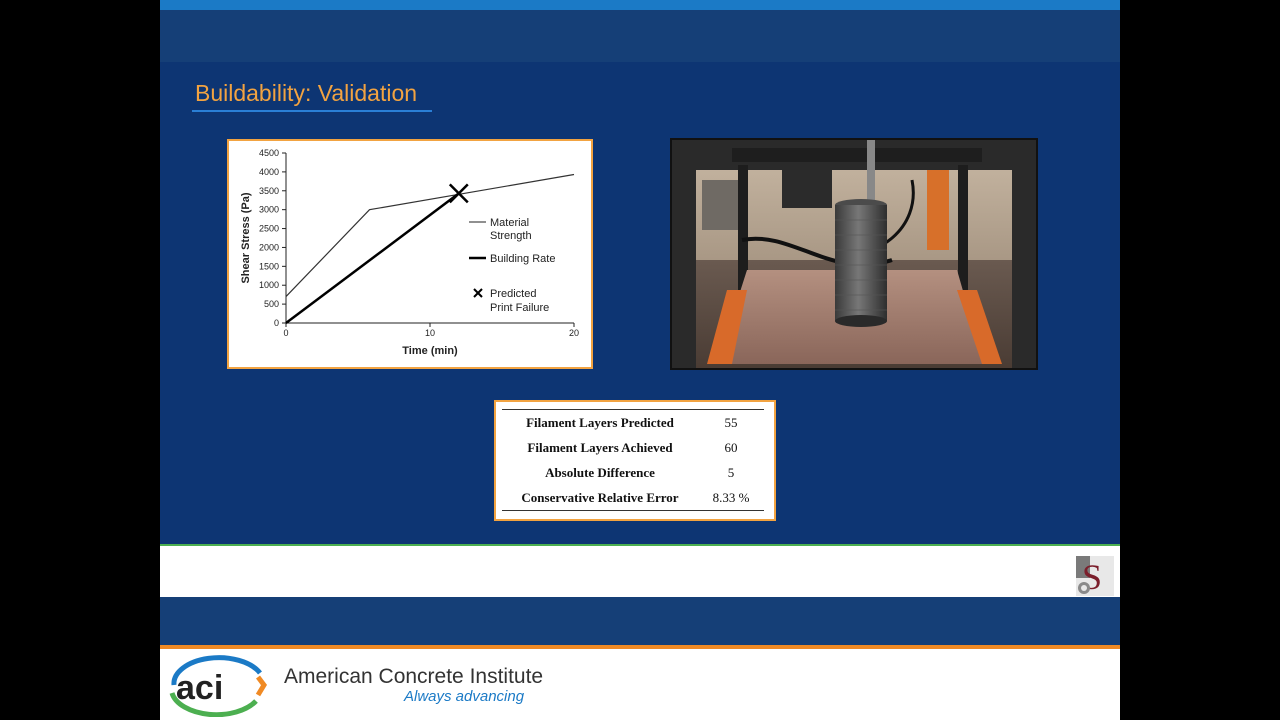 Image resolution: width=1280 pixels, height=720 pixels. Describe the element at coordinates (276, 323) in the screenshot. I see `y-tick-label: 0` at that location.